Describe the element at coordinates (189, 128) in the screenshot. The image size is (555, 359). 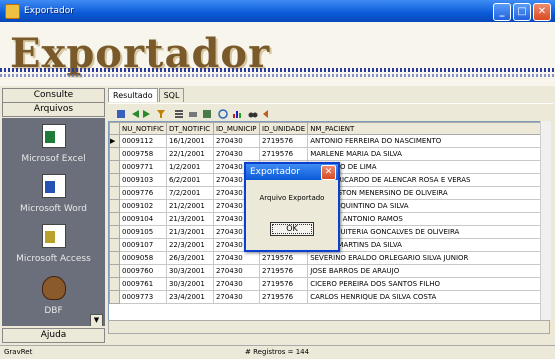
I see `column-header: DT_NOTIFIC` at that location.